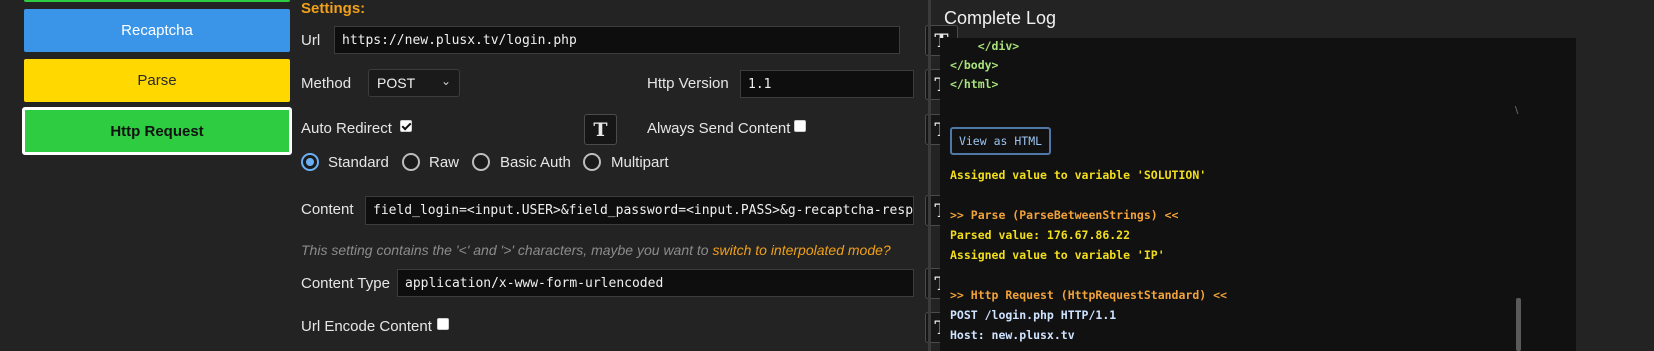 This screenshot has width=1654, height=351. Describe the element at coordinates (1033, 315) in the screenshot. I see `log-line: POST /login.php HTTP/1.1` at that location.